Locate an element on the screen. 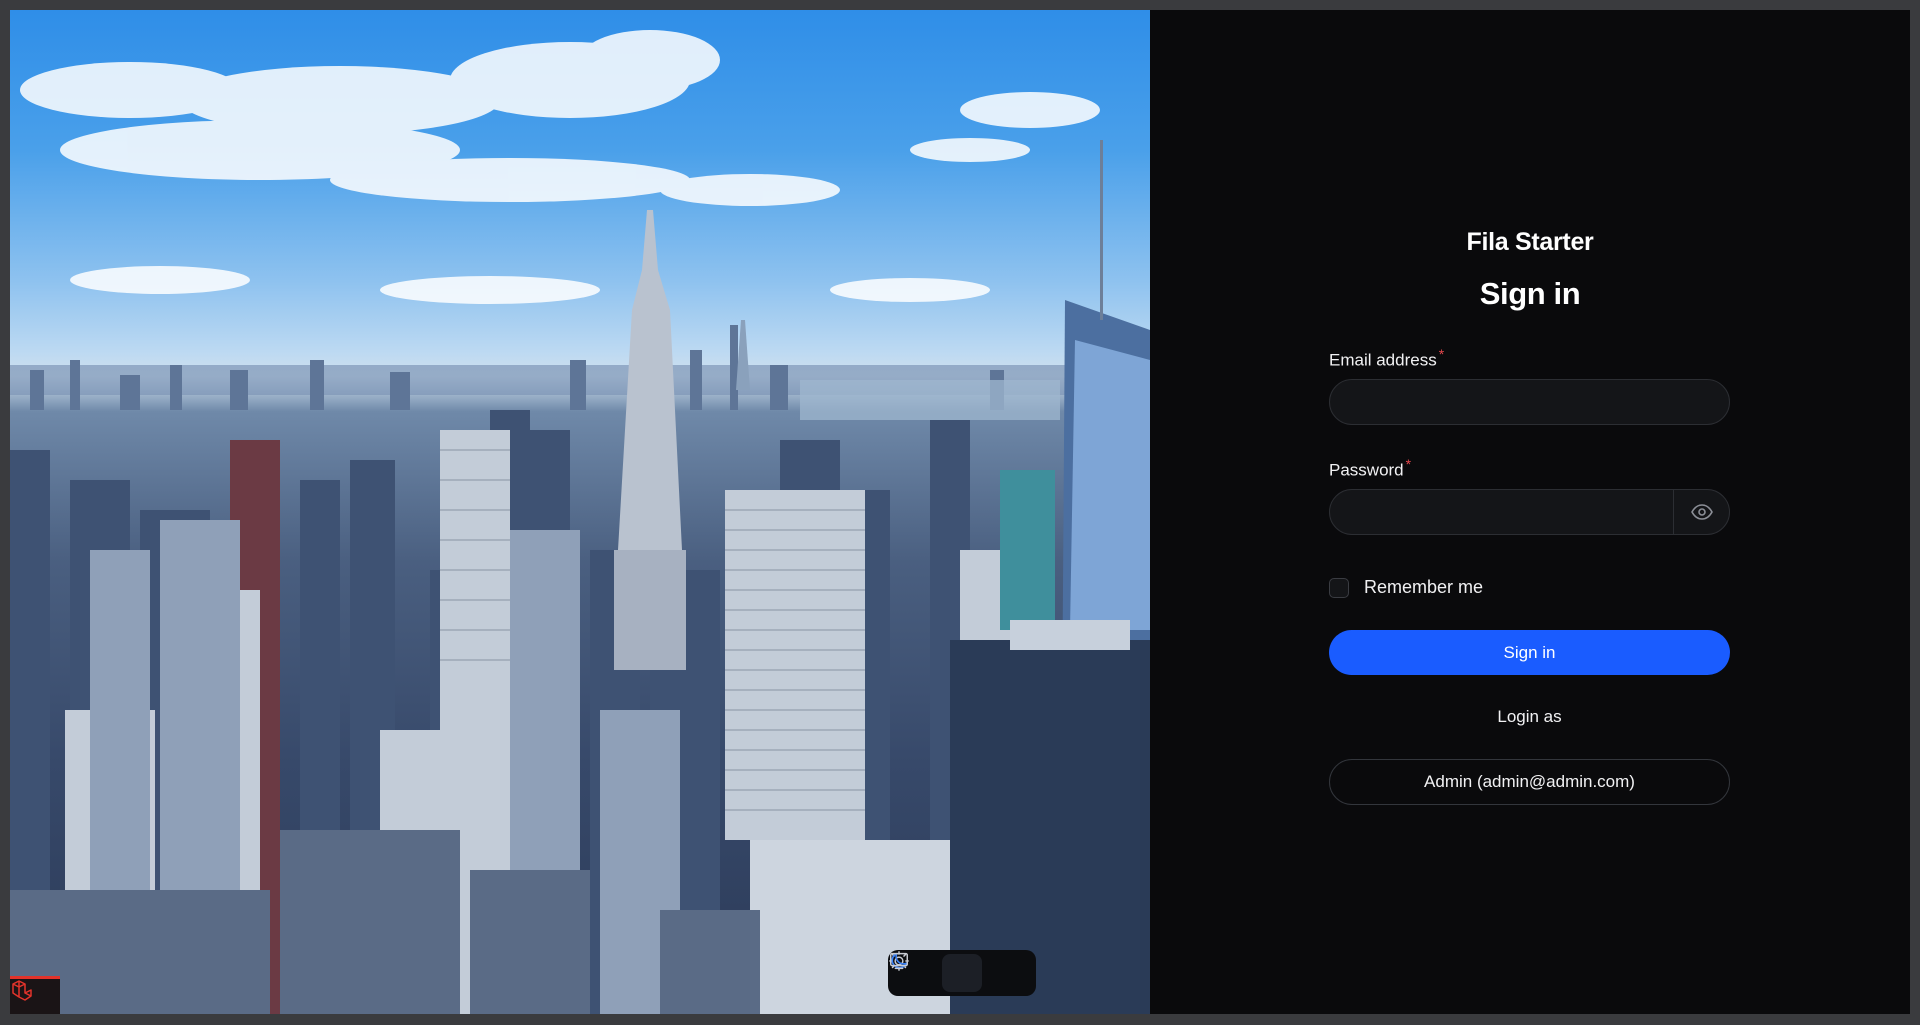  password-visibility-toggle is located at coordinates (1701, 512).